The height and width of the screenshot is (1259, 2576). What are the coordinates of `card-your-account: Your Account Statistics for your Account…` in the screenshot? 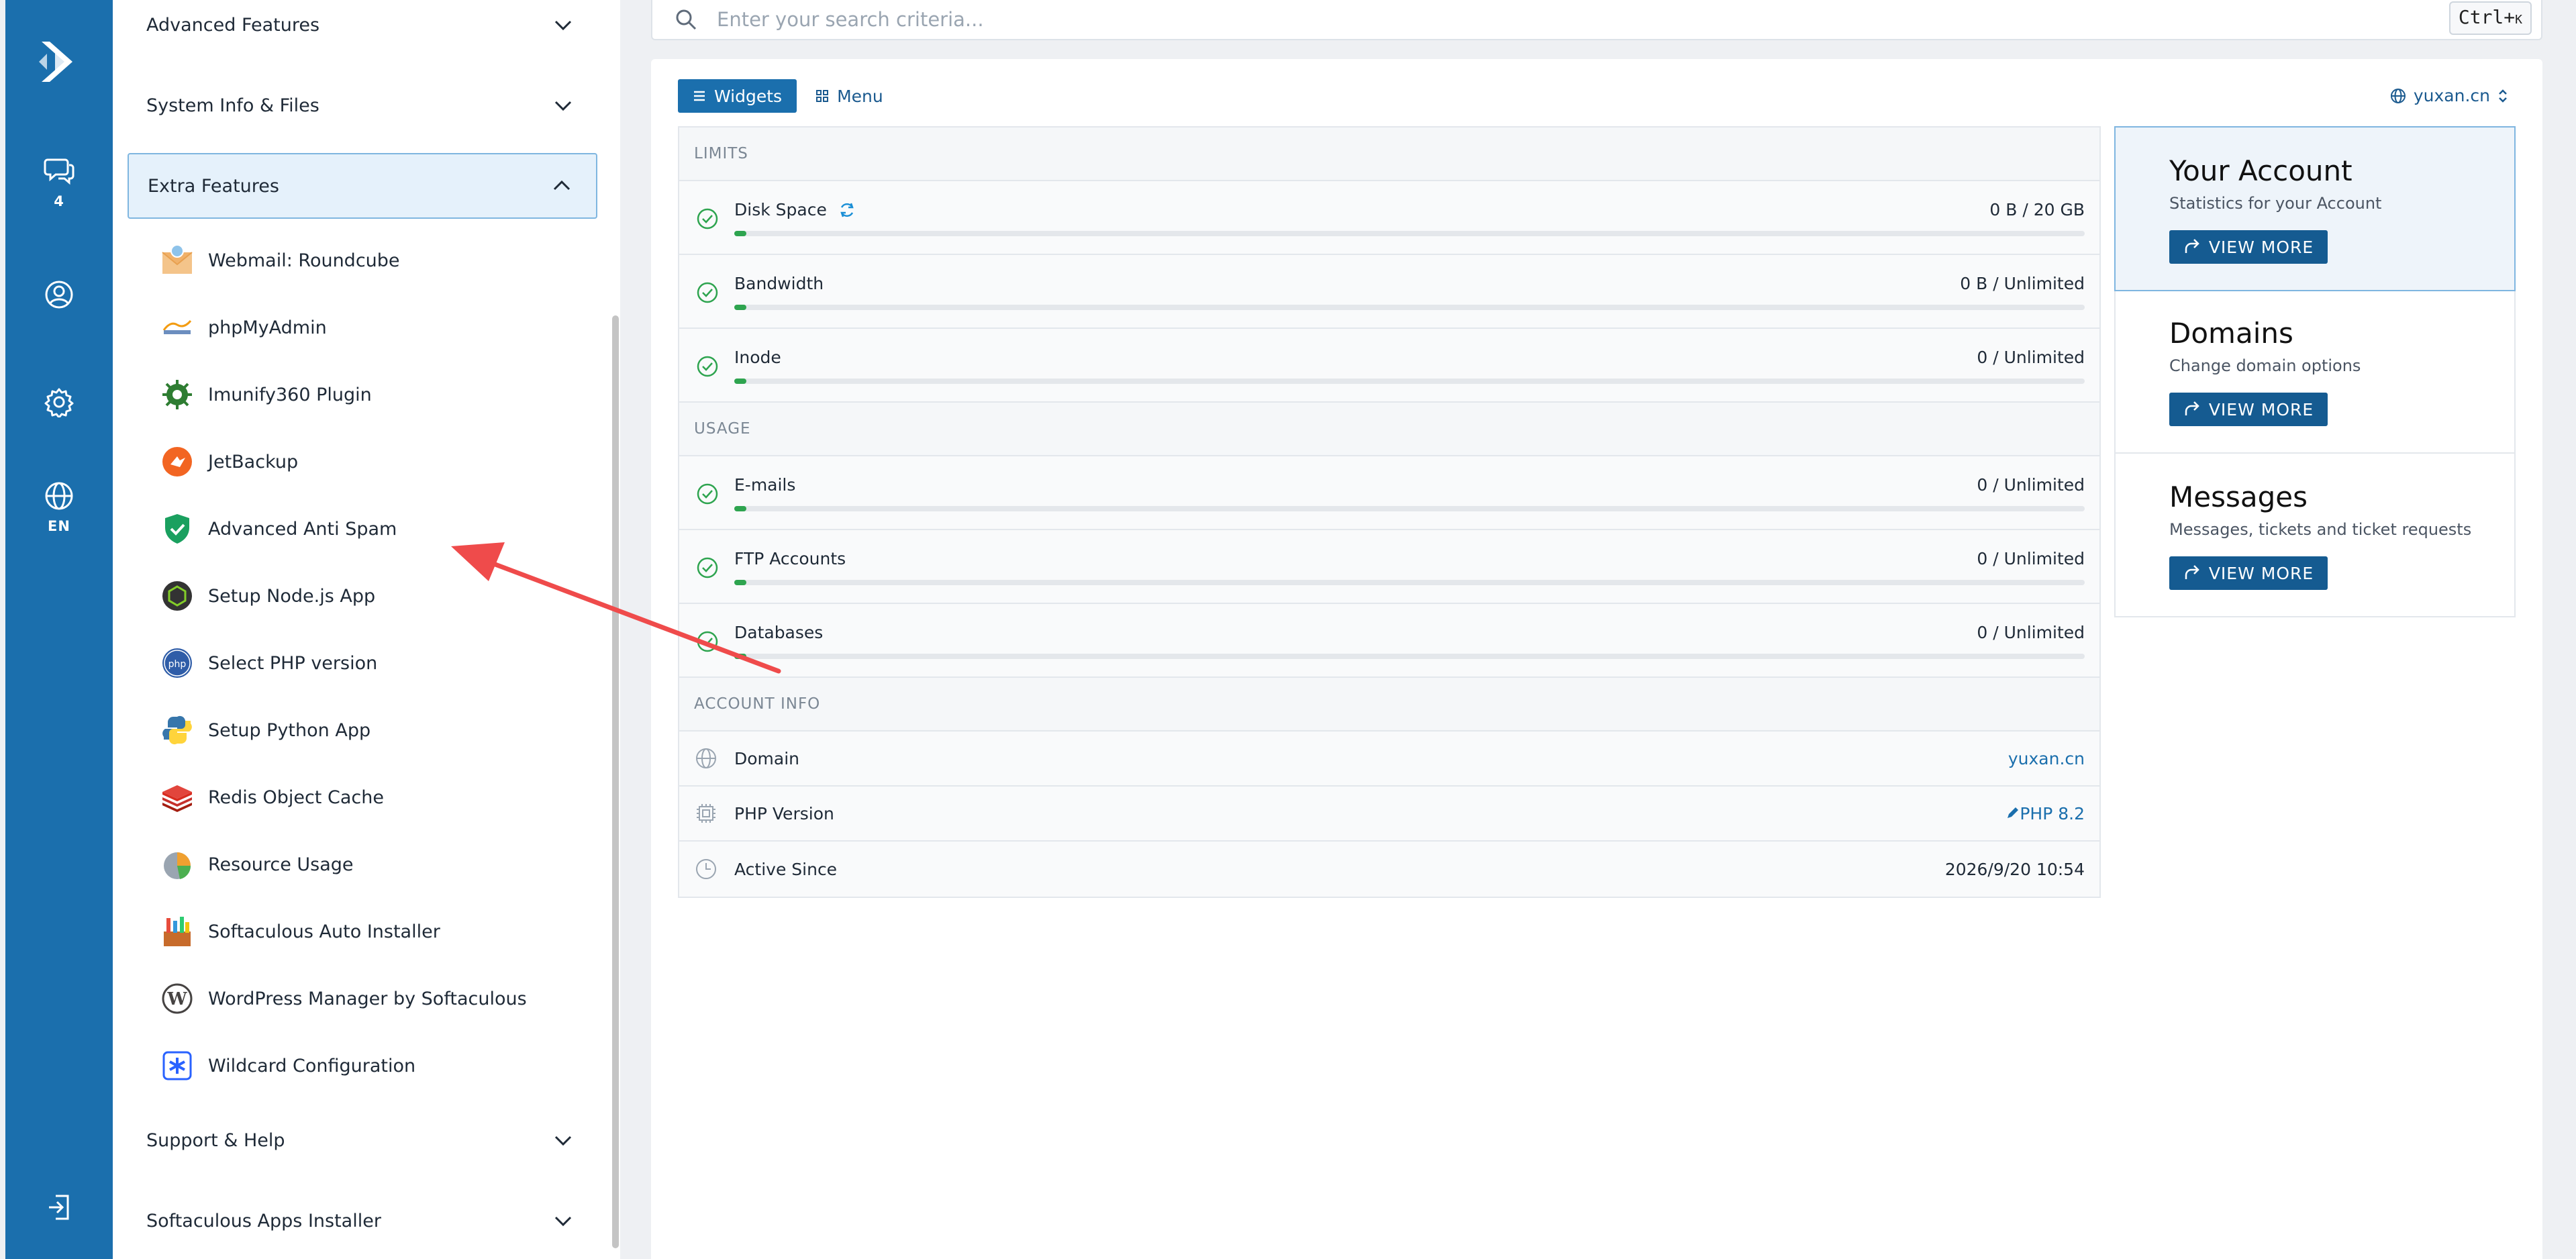 It's located at (2315, 209).